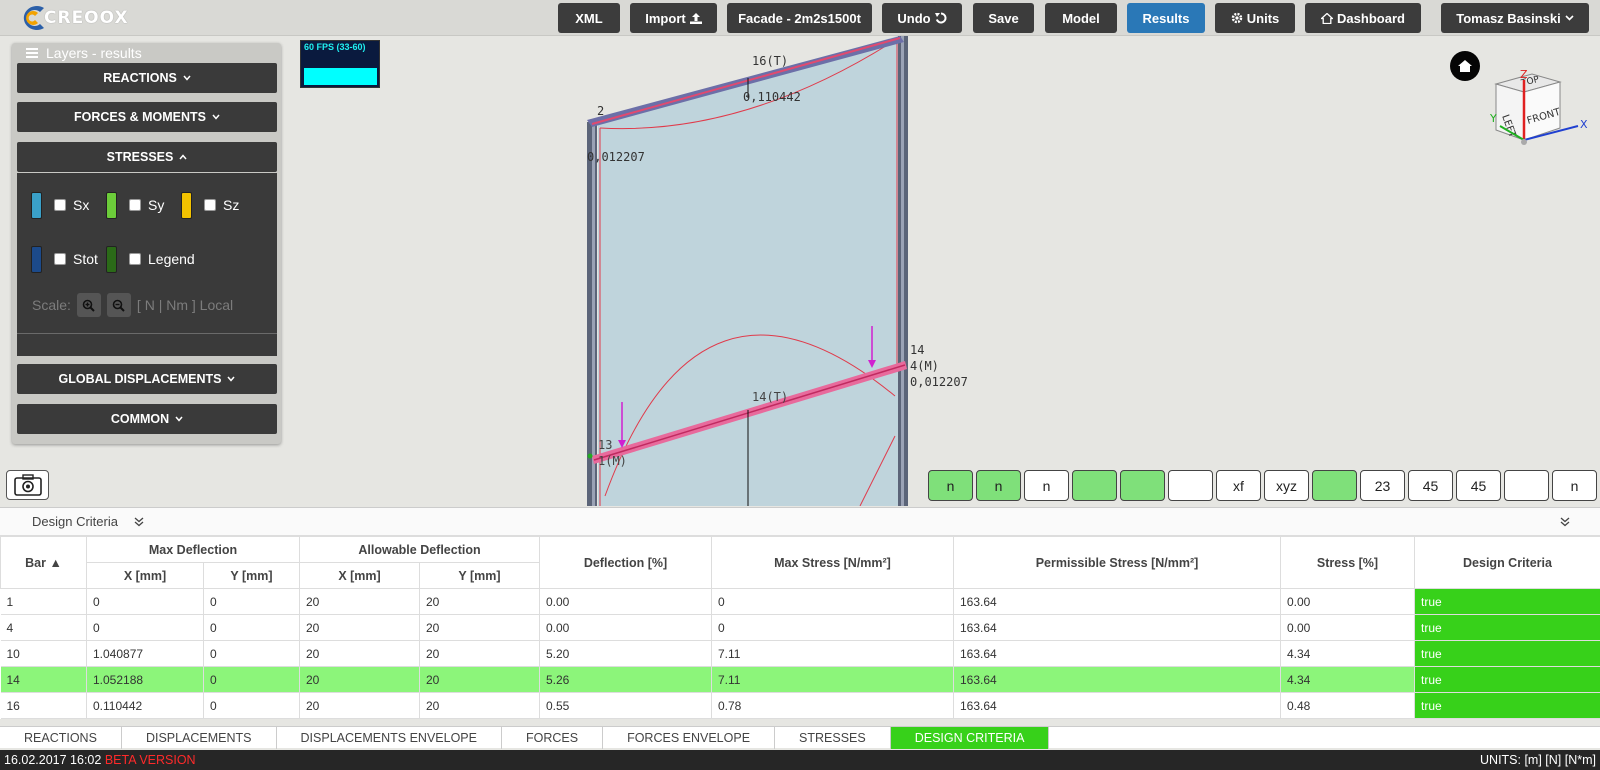 This screenshot has width=1600, height=770. What do you see at coordinates (147, 333) in the screenshot?
I see `stresses-divider` at bounding box center [147, 333].